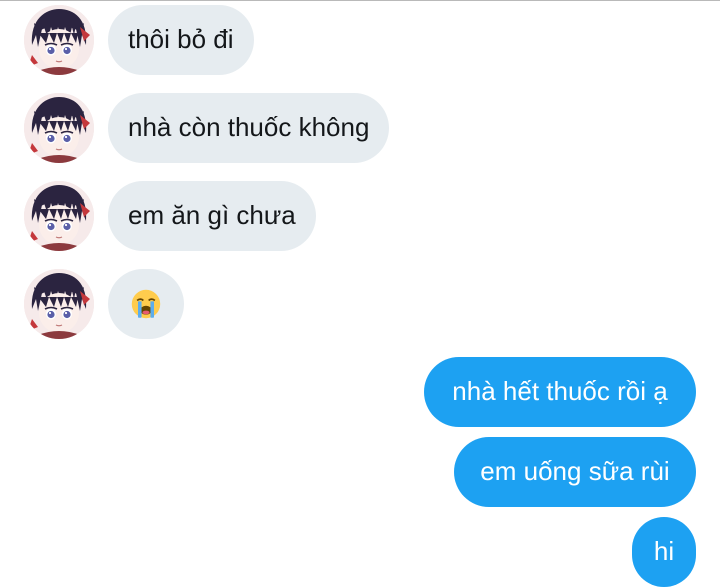 The width and height of the screenshot is (720, 588). I want to click on message-text: nhà còn thuốc không, so click(249, 127).